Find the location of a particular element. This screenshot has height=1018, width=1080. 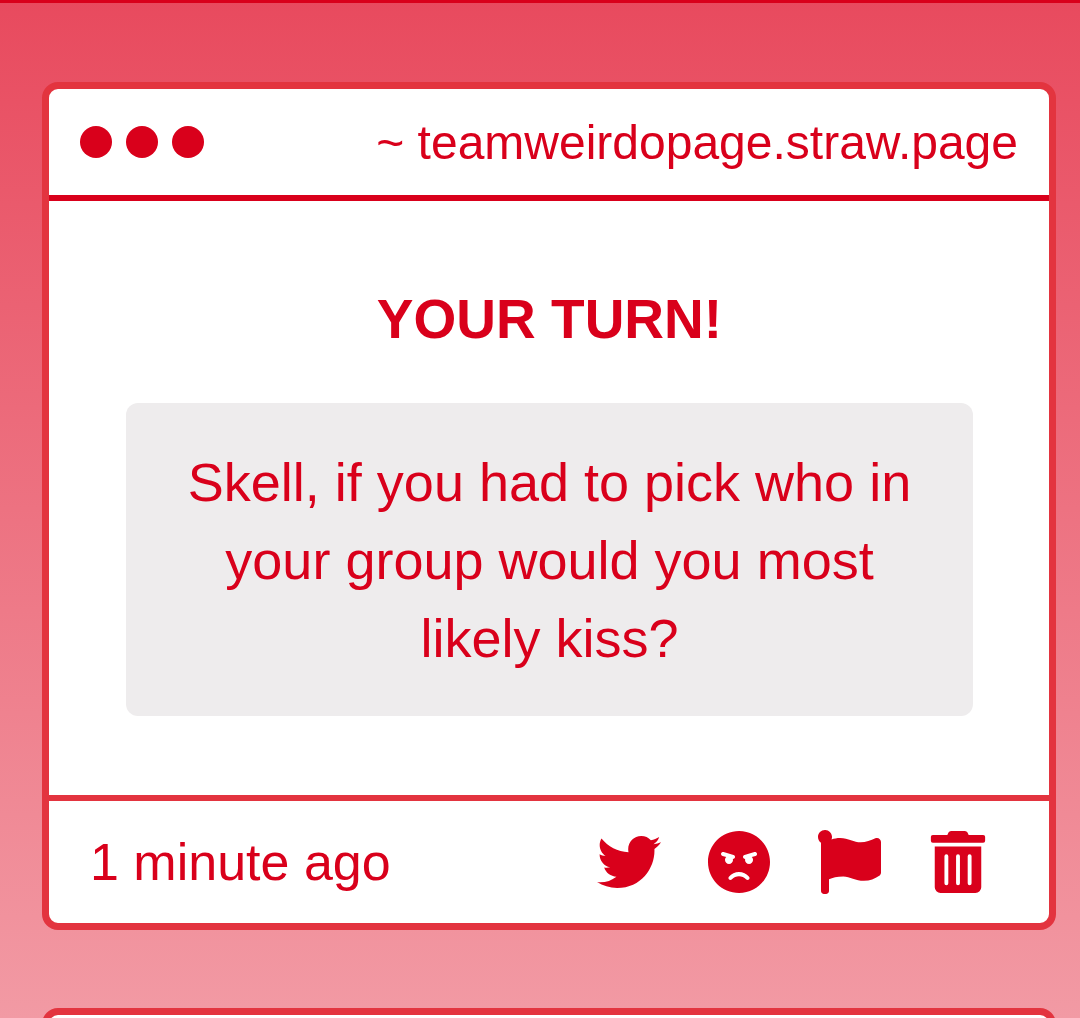

timestamp: 1 minute ago is located at coordinates (240, 862).